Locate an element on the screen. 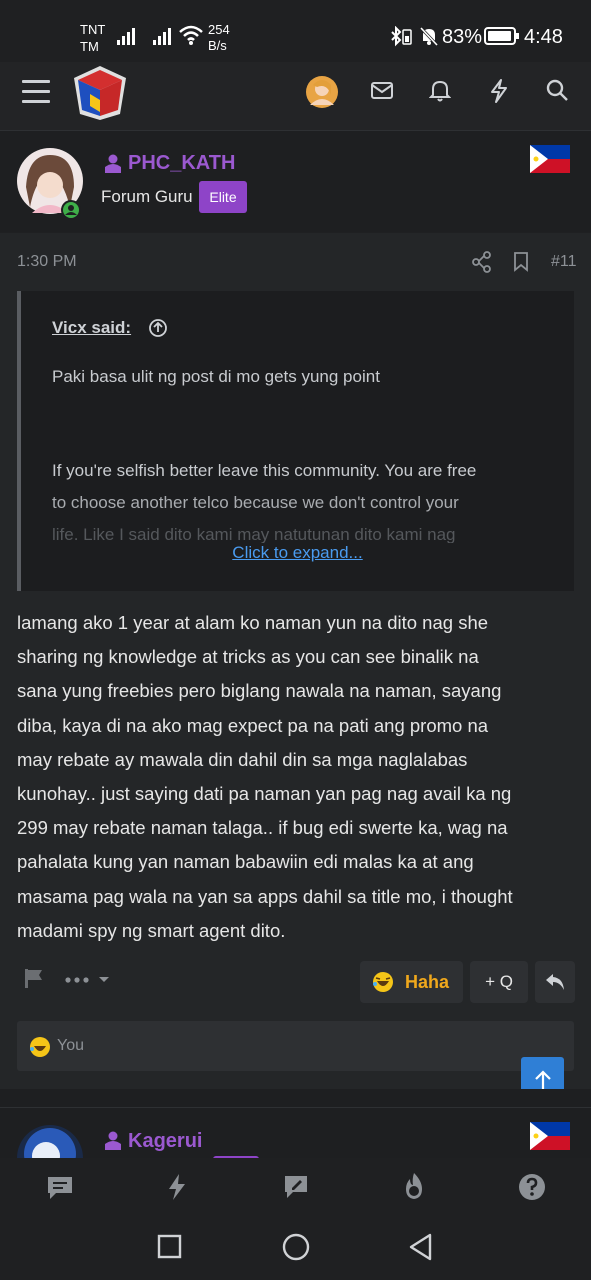  next-post-header: Kagerui is located at coordinates (295, 1133).